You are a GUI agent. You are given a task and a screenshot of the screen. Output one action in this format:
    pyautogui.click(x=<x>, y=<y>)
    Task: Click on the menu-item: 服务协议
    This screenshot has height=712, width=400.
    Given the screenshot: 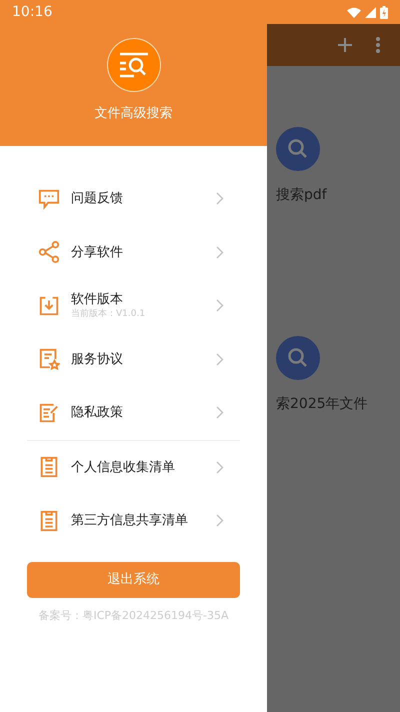 What is the action you would take?
    pyautogui.click(x=133, y=359)
    